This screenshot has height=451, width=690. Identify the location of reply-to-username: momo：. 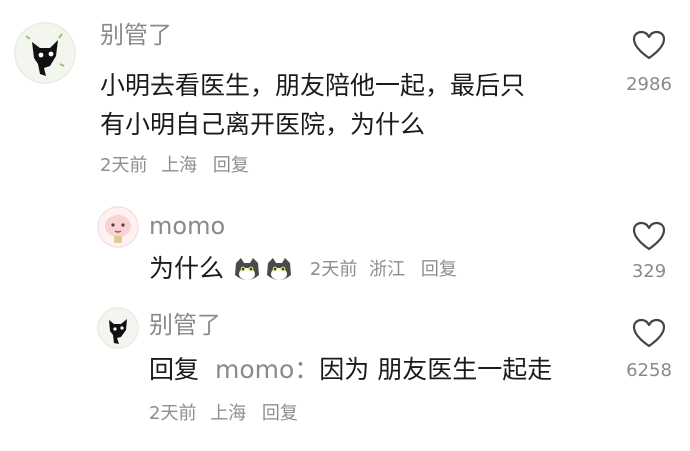
(267, 369).